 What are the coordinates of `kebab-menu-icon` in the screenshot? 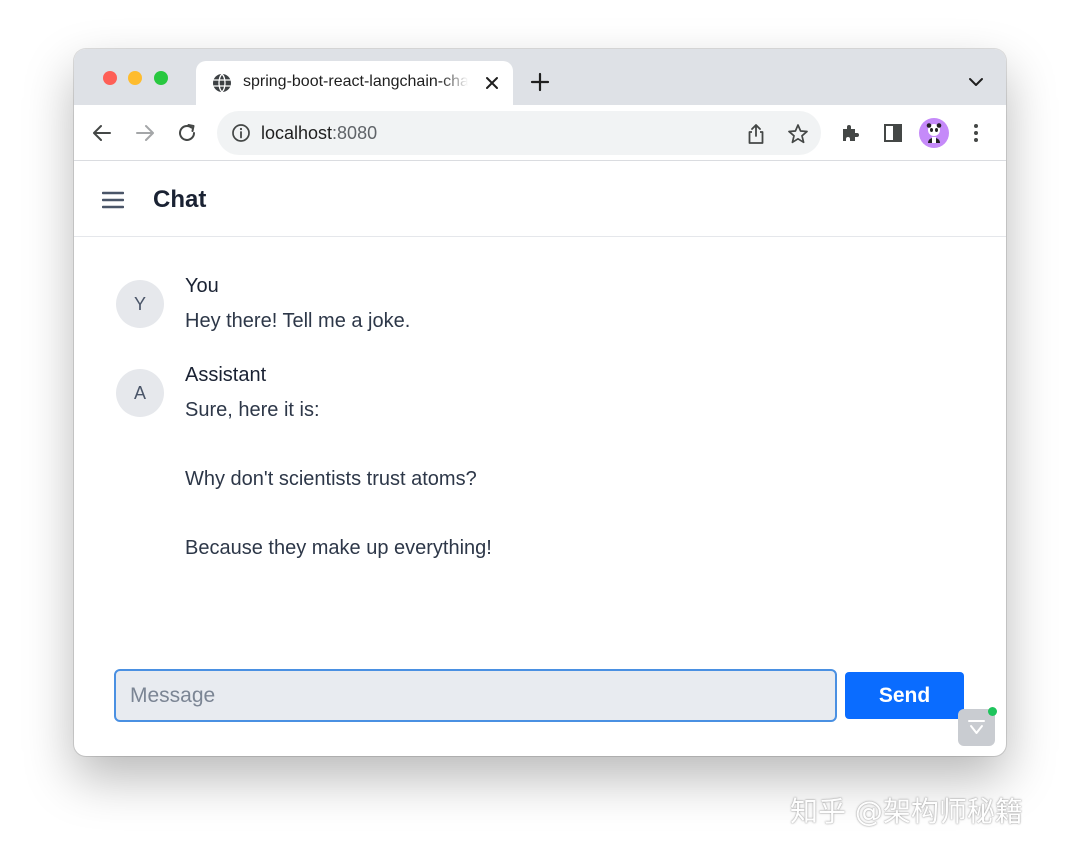 It's located at (976, 133).